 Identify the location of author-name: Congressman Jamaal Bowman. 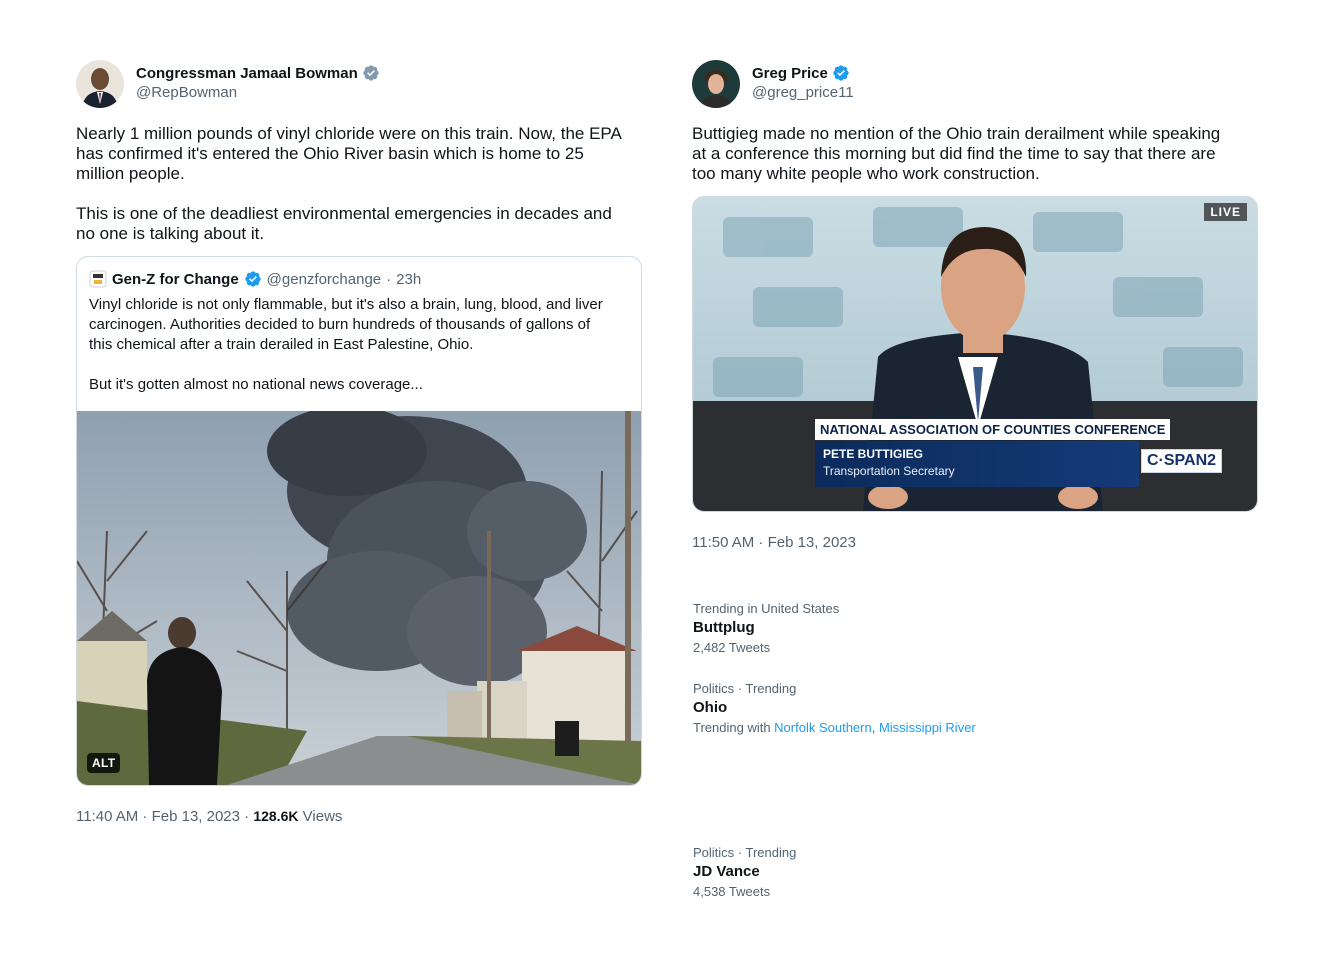
(258, 73).